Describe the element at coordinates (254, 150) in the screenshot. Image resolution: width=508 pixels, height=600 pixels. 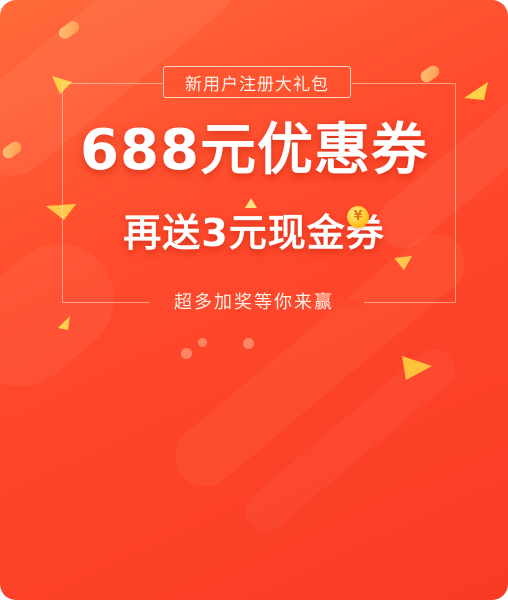
I see `coupon-headline: 688元优惠券` at that location.